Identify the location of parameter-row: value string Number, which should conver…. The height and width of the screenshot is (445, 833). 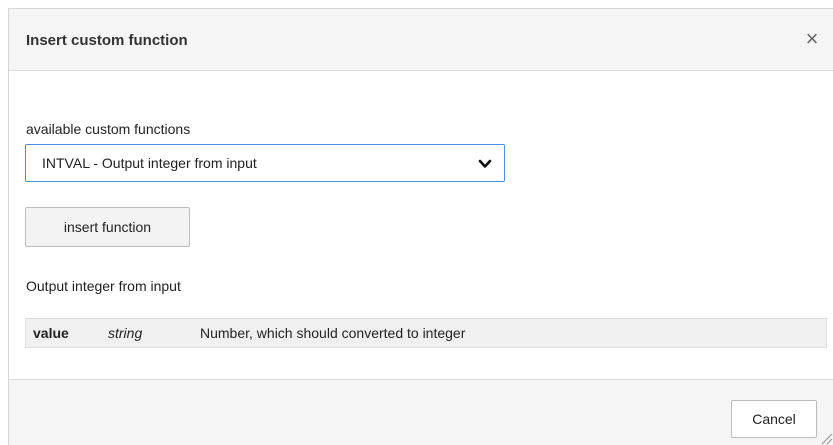
(426, 333).